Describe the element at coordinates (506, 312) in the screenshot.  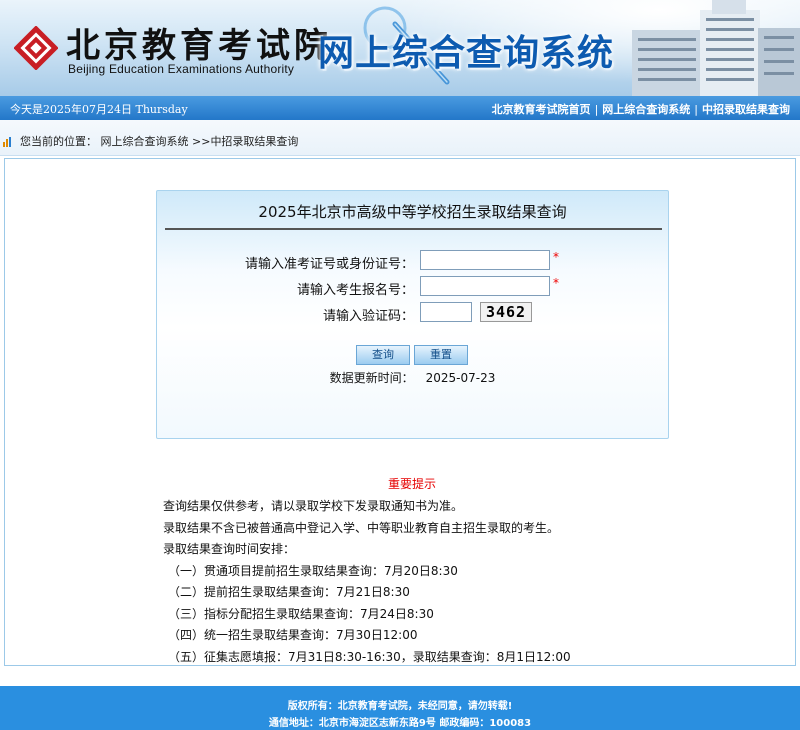
I see `captcha-image: 3462` at that location.